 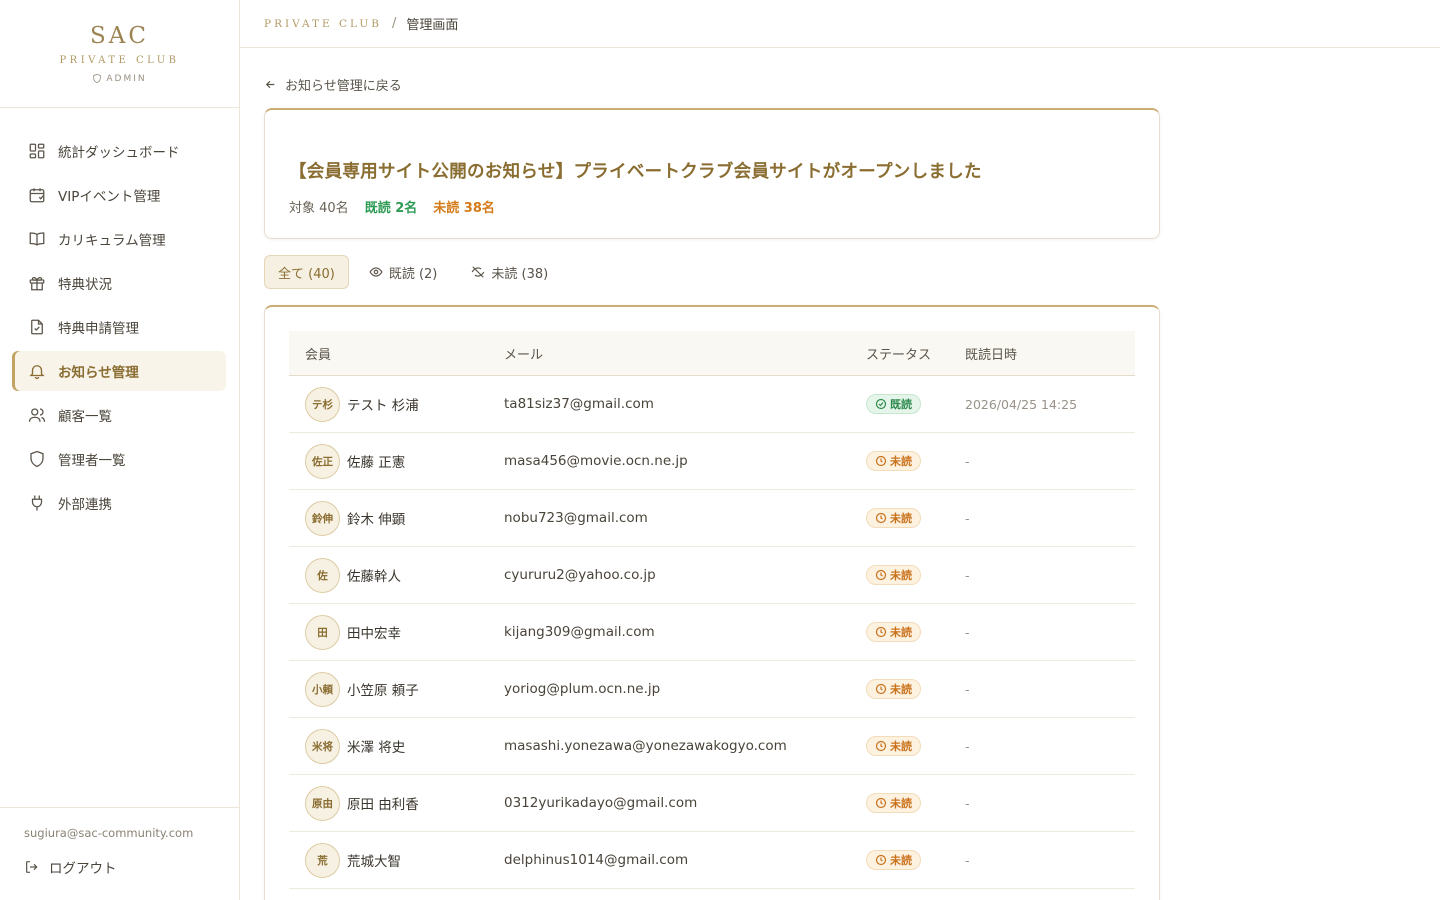 I want to click on member-name: 佐藤 正憲, so click(x=376, y=463).